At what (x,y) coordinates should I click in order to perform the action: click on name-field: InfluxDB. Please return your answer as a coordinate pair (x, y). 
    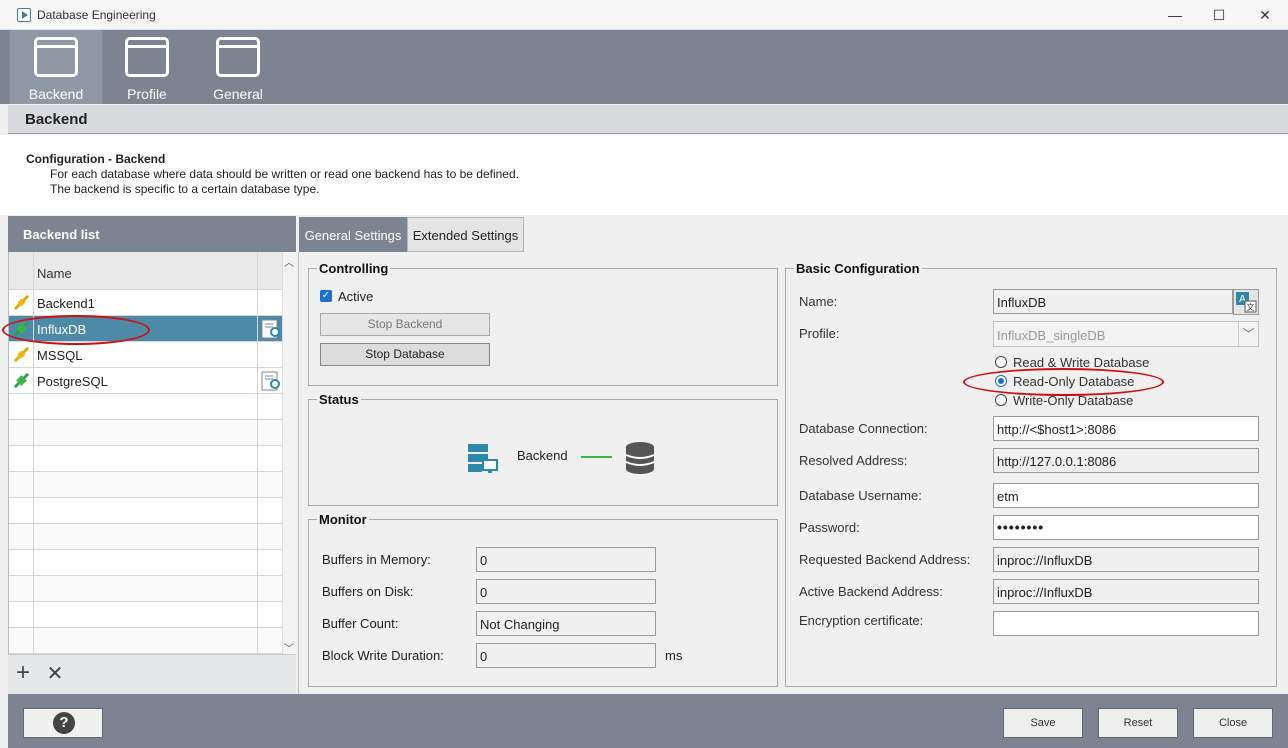
    Looking at the image, I should click on (1113, 301).